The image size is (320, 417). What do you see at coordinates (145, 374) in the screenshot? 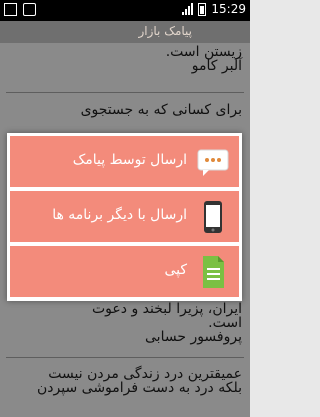
I see `quote-line: عمیقترین درد زندگی مردن نیست` at bounding box center [145, 374].